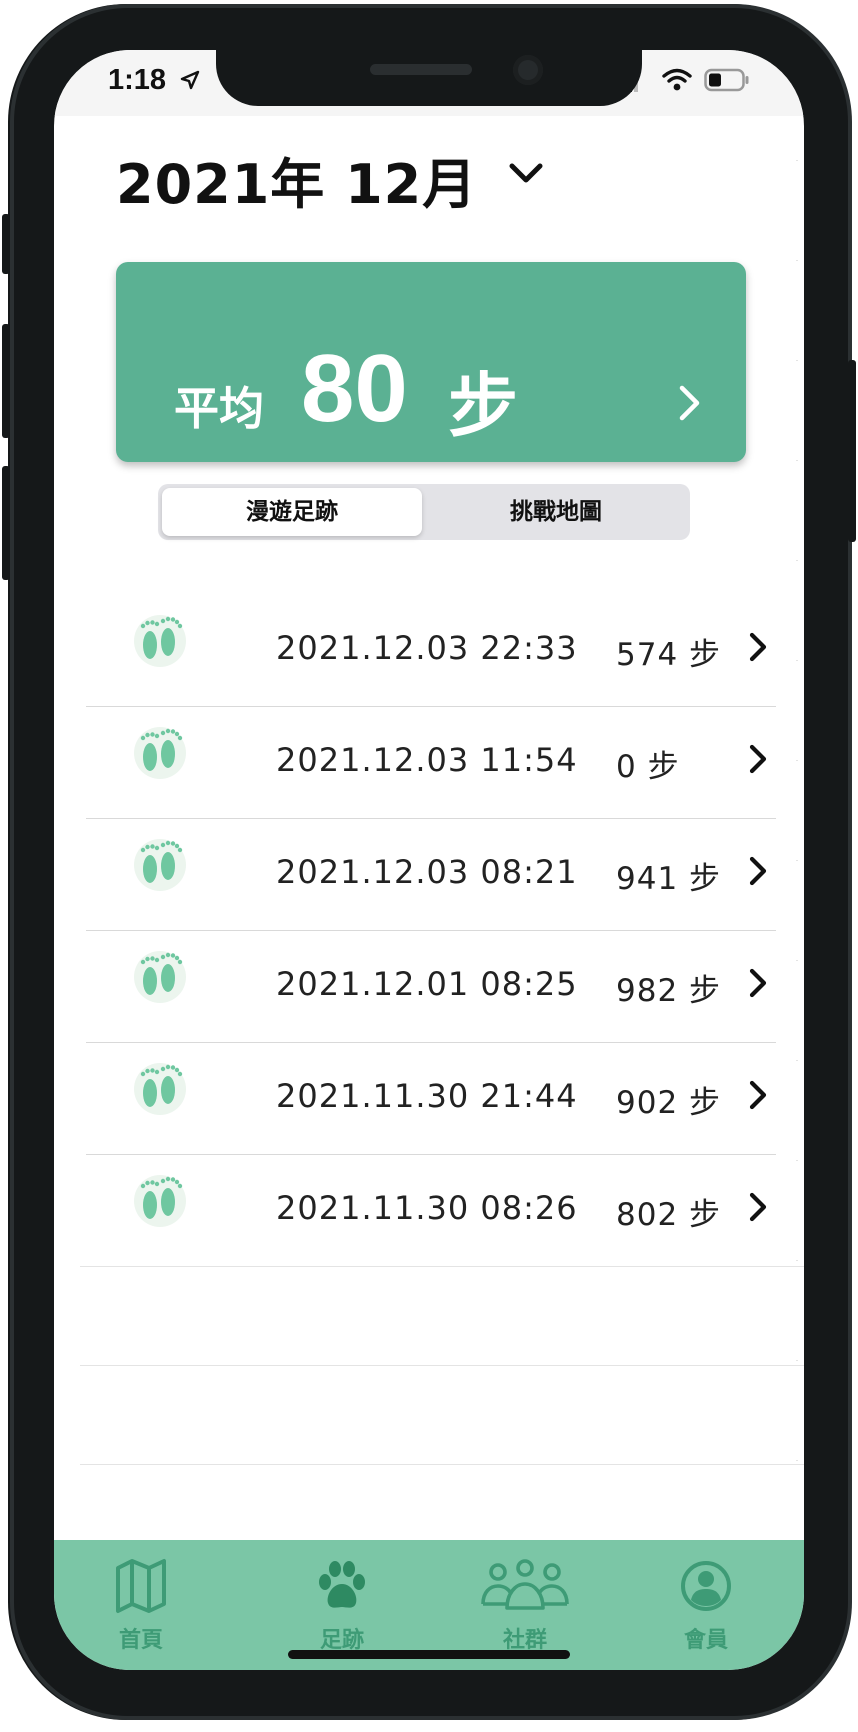 The width and height of the screenshot is (858, 1732). What do you see at coordinates (669, 879) in the screenshot?
I see `record-steps: 941 步` at bounding box center [669, 879].